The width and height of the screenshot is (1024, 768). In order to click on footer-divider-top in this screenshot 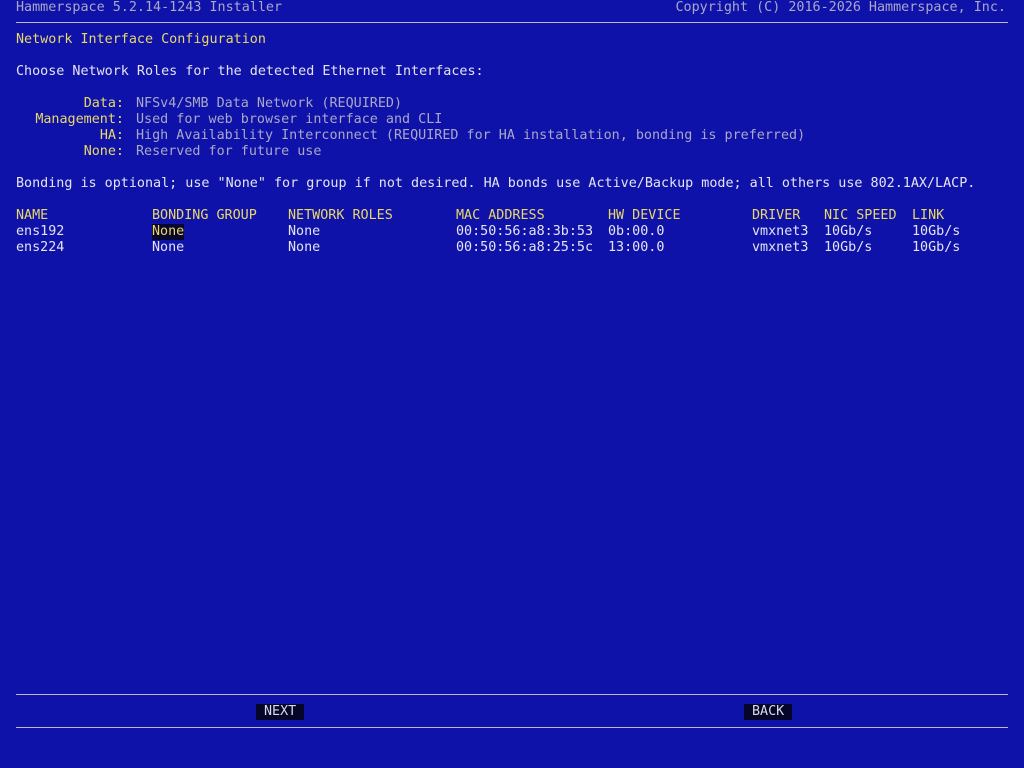, I will do `click(512, 694)`.